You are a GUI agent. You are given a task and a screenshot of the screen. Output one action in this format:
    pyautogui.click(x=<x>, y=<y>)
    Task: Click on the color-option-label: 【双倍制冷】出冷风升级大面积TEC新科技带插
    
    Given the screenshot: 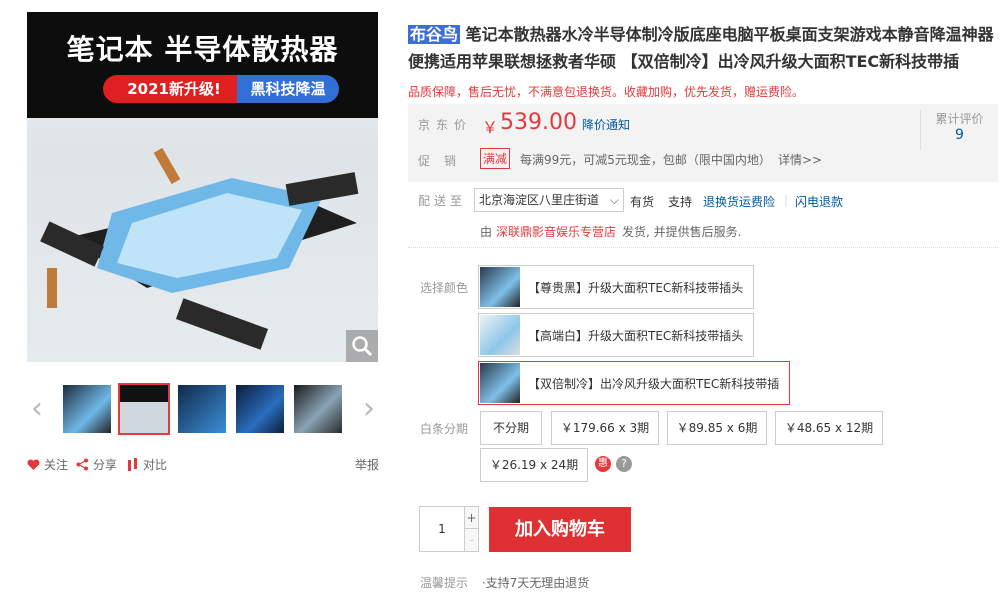 What is the action you would take?
    pyautogui.click(x=654, y=383)
    